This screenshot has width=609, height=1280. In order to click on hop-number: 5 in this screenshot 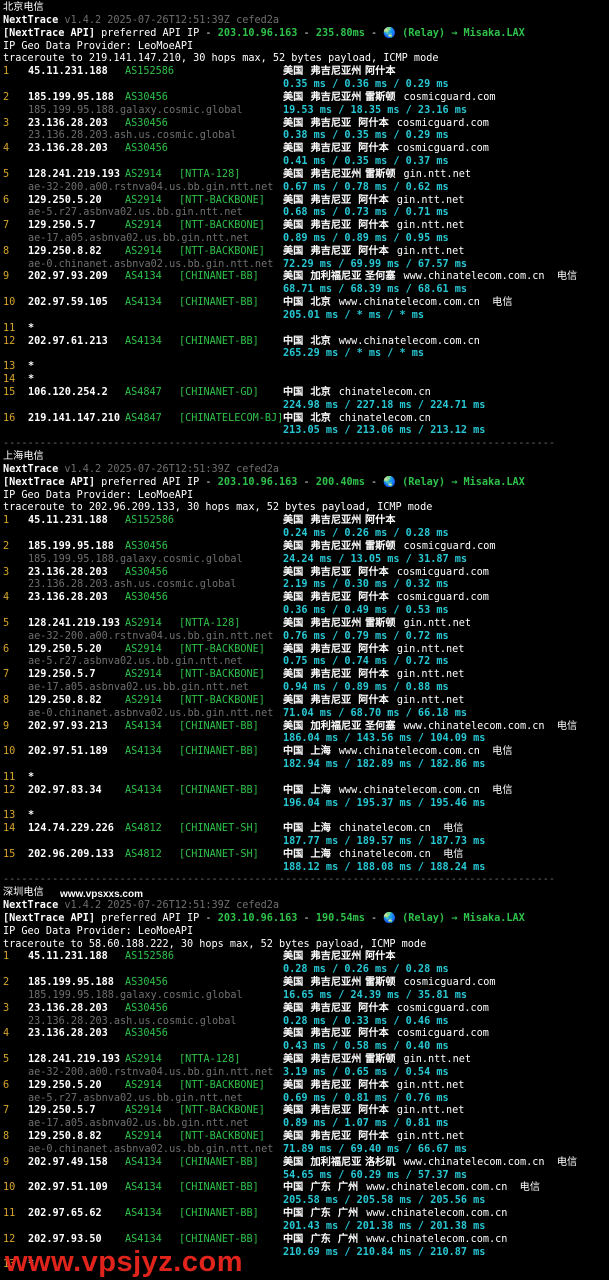, I will do `click(6, 174)`.